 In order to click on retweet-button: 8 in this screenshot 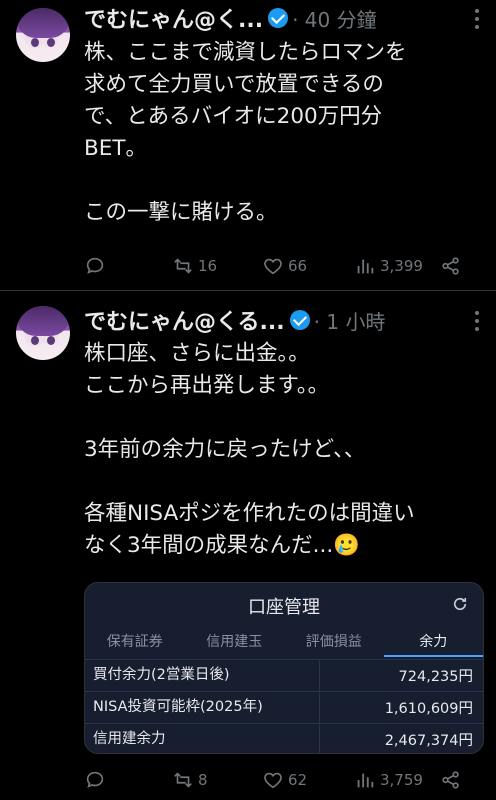, I will do `click(190, 780)`.